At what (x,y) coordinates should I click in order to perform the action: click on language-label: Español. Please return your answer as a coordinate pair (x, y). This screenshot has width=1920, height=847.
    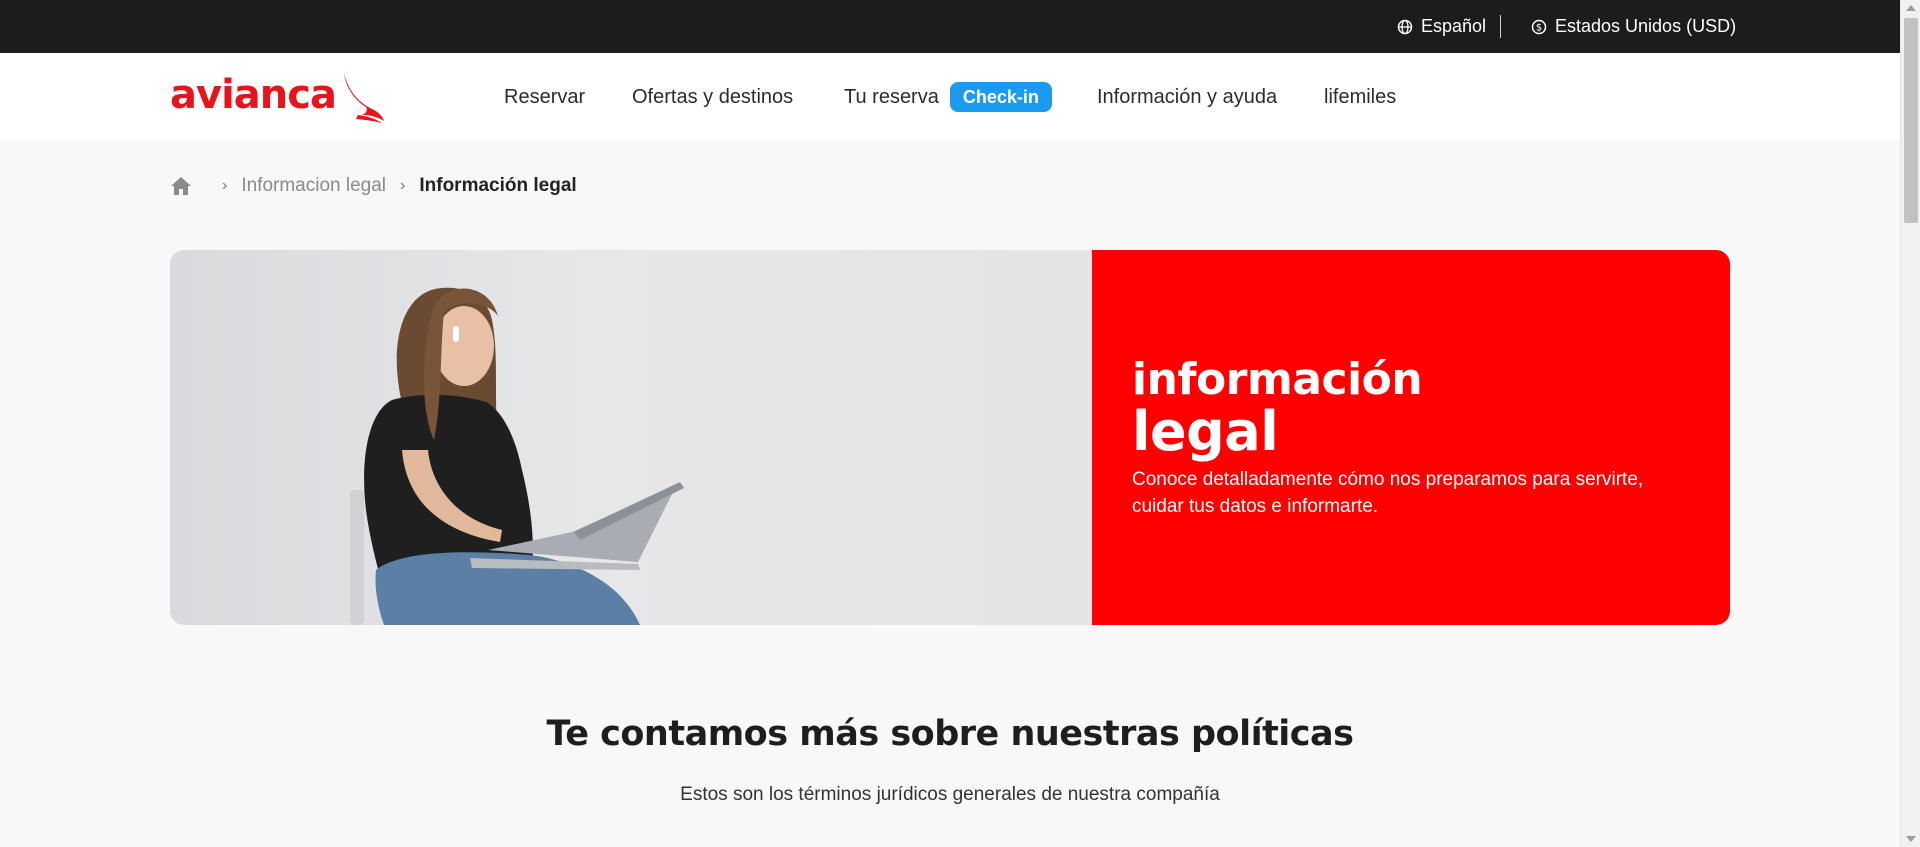
    Looking at the image, I should click on (1454, 26).